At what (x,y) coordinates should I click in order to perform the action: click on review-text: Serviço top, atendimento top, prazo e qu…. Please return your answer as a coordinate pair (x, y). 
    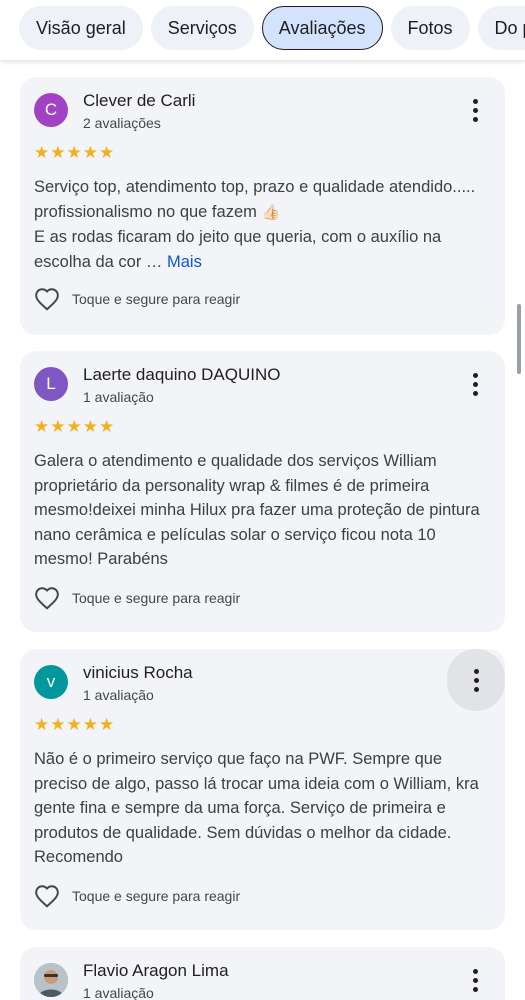
    Looking at the image, I should click on (265, 224).